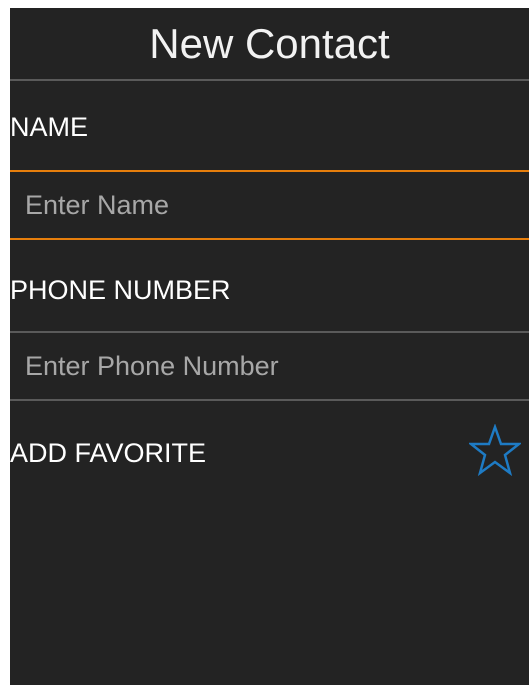 This screenshot has width=529, height=685. I want to click on name-field, so click(269, 205).